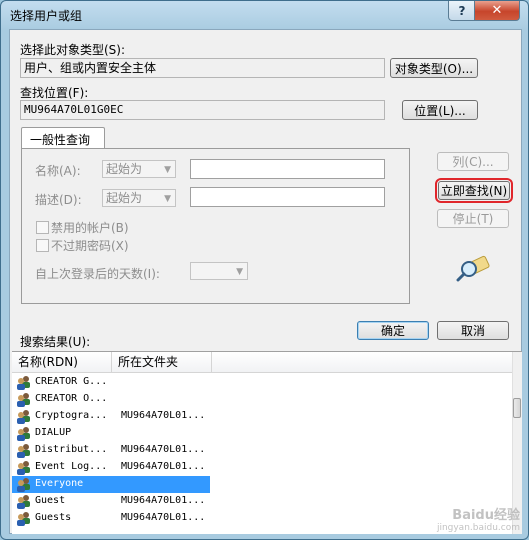 The height and width of the screenshot is (540, 529). What do you see at coordinates (474, 267) in the screenshot?
I see `magnifier-icon` at bounding box center [474, 267].